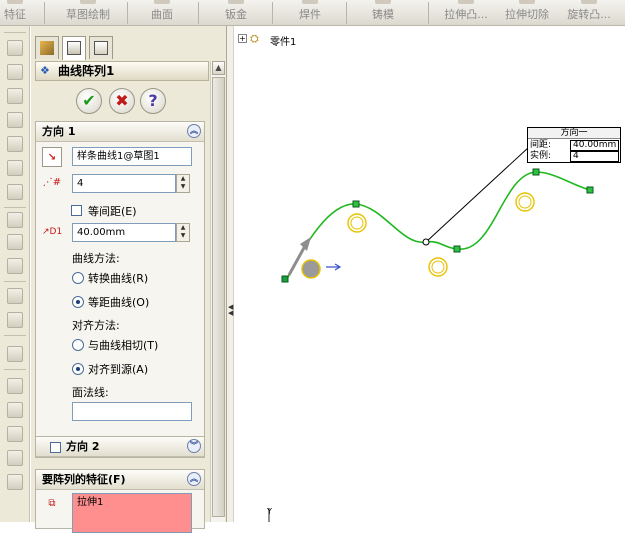 This screenshot has width=625, height=533. What do you see at coordinates (90, 392) in the screenshot?
I see `face-normal-label: 面法线:` at bounding box center [90, 392].